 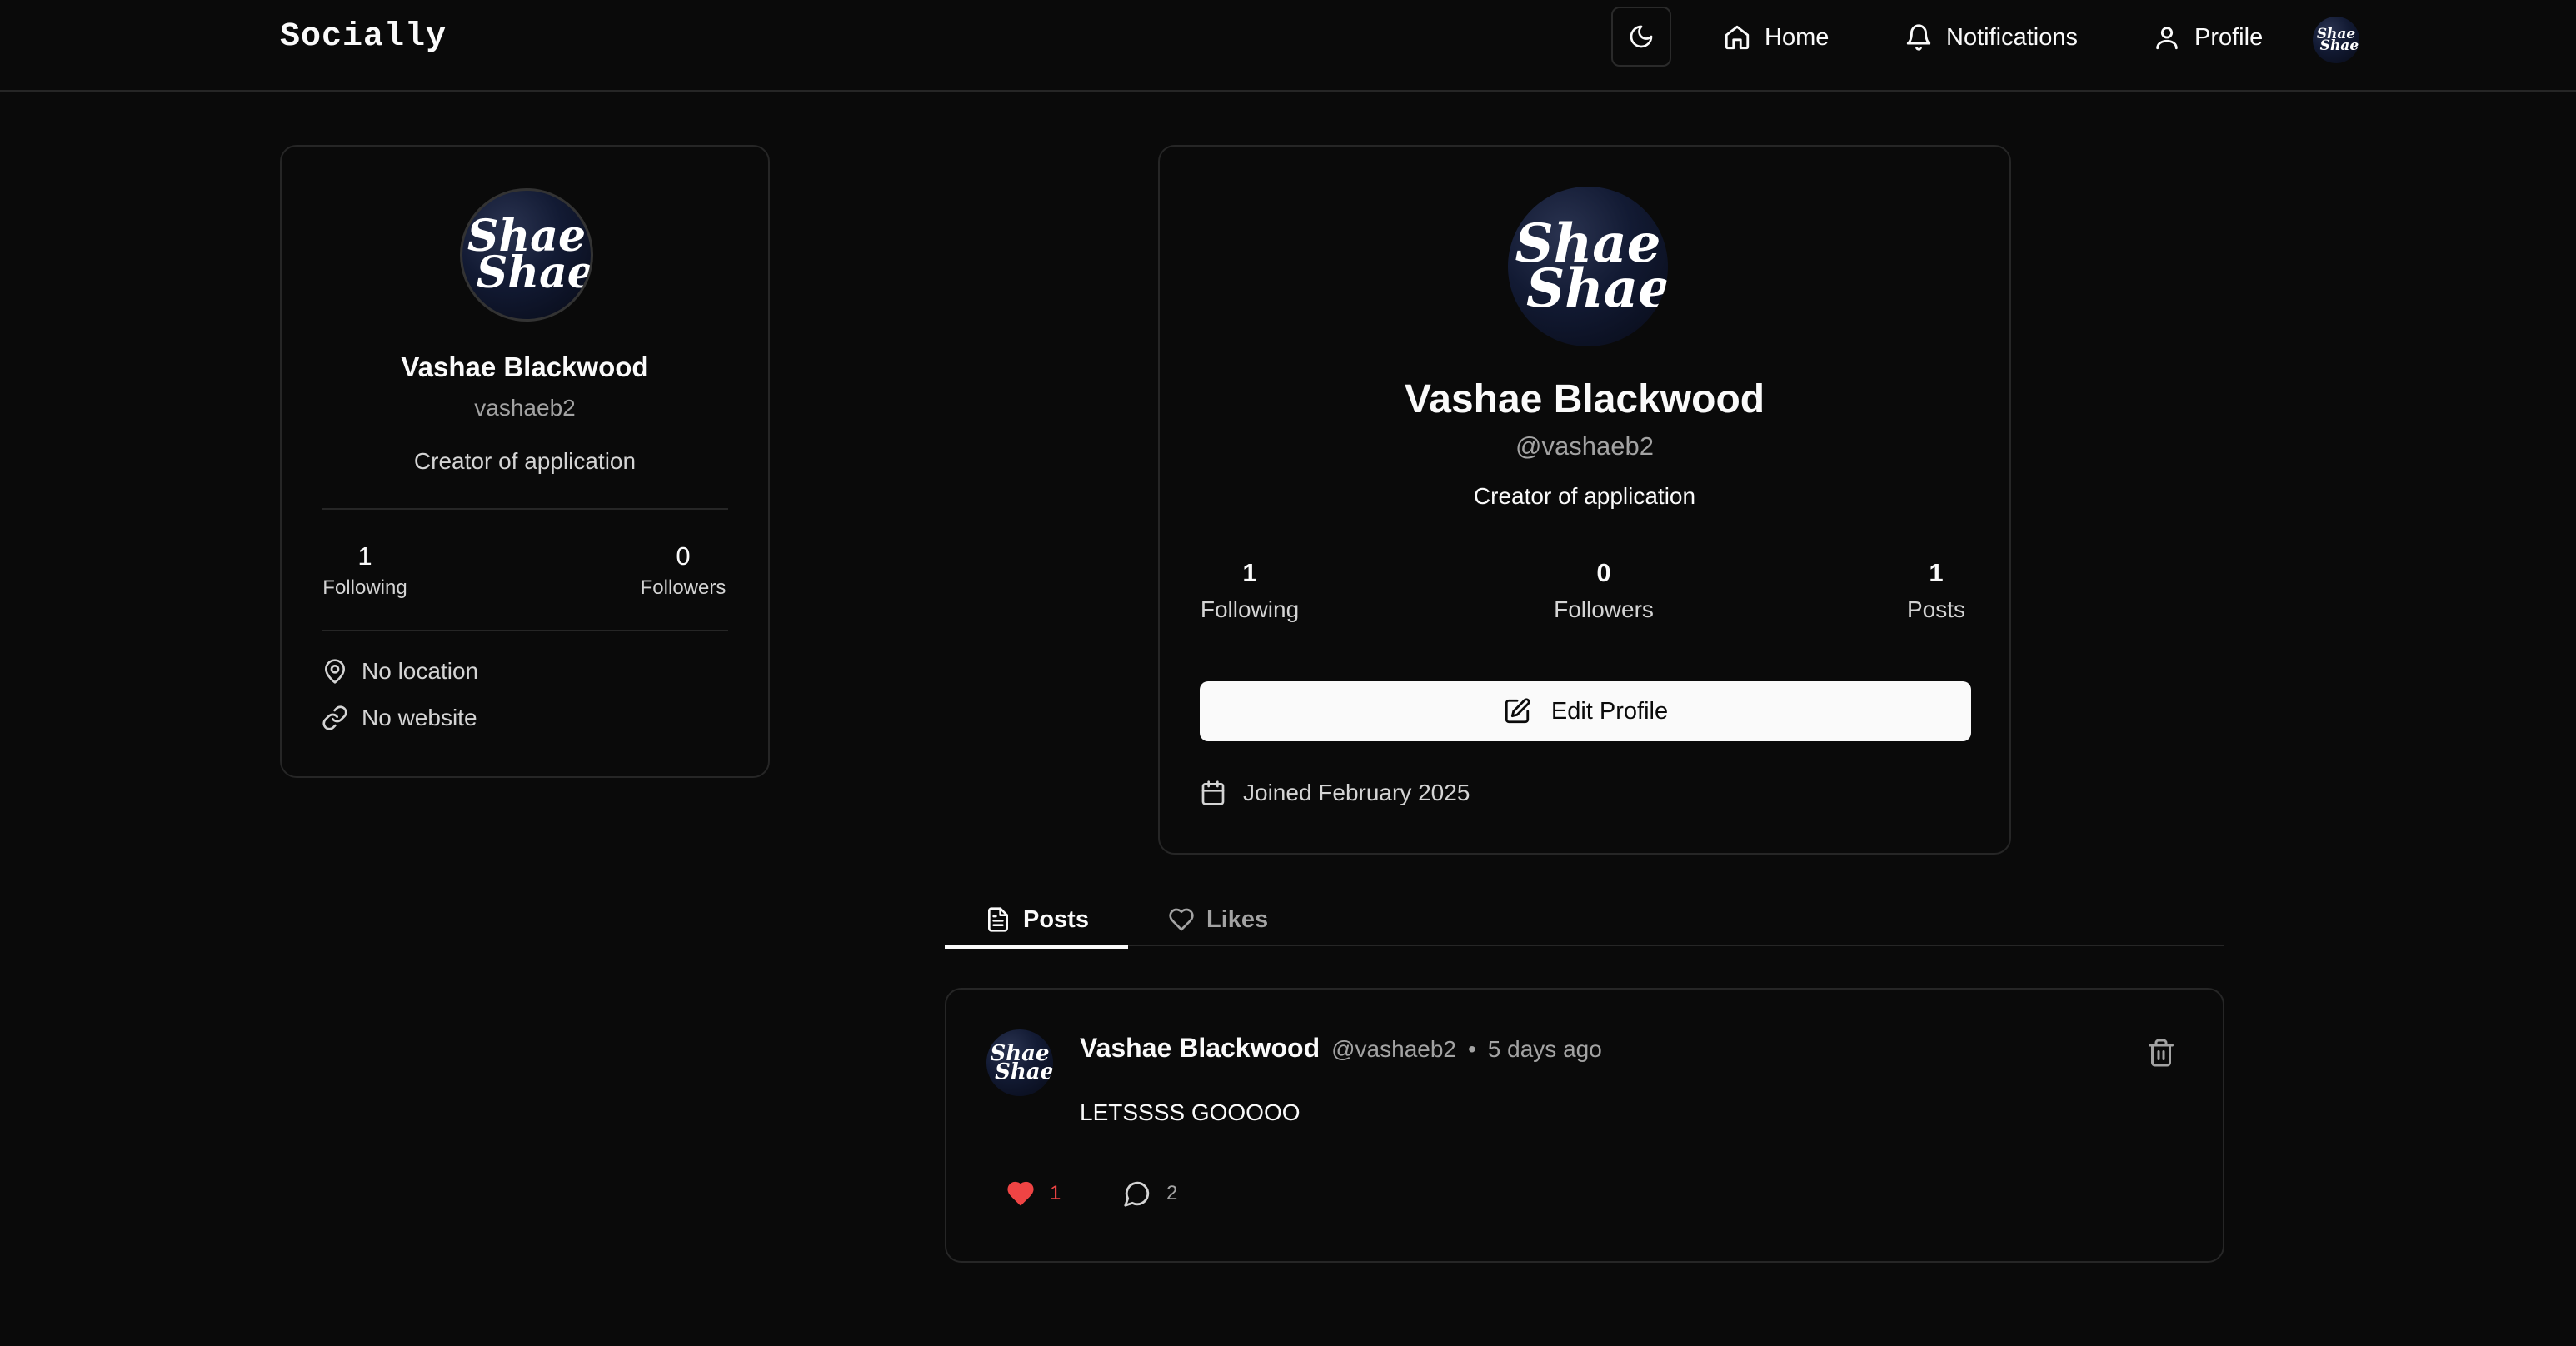 What do you see at coordinates (1797, 37) in the screenshot?
I see `nav-home-label: Home` at bounding box center [1797, 37].